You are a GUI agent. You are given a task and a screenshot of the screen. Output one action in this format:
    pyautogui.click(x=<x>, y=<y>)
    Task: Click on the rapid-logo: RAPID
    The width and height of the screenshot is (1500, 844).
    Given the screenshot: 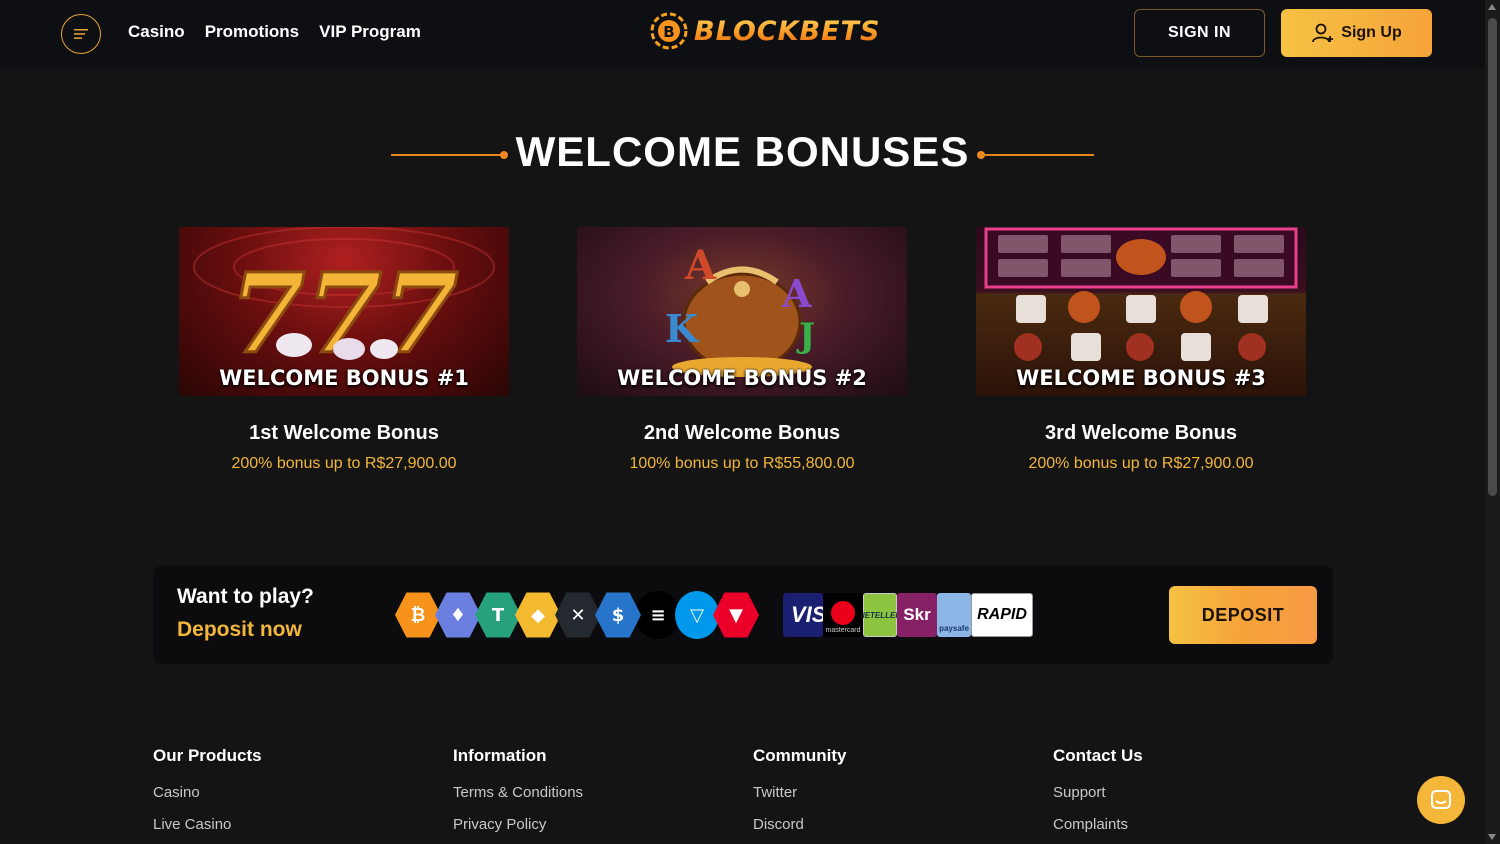 What is the action you would take?
    pyautogui.click(x=1002, y=615)
    